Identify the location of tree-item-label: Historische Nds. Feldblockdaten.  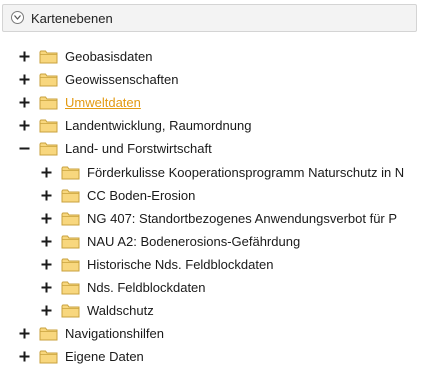
(180, 264).